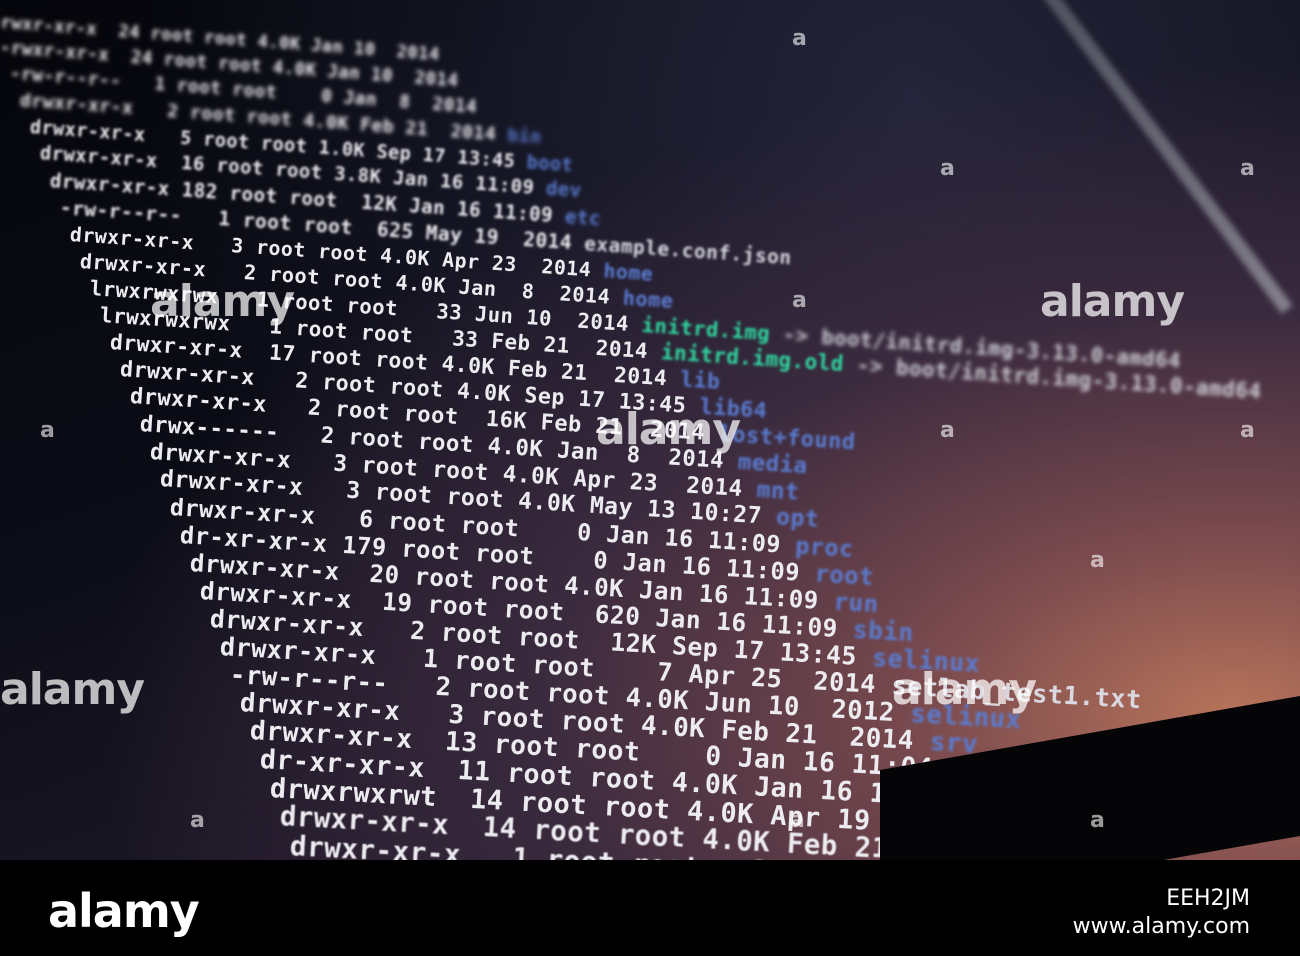 This screenshot has height=956, width=1300. Describe the element at coordinates (564, 190) in the screenshot. I see `file-name: dev` at that location.